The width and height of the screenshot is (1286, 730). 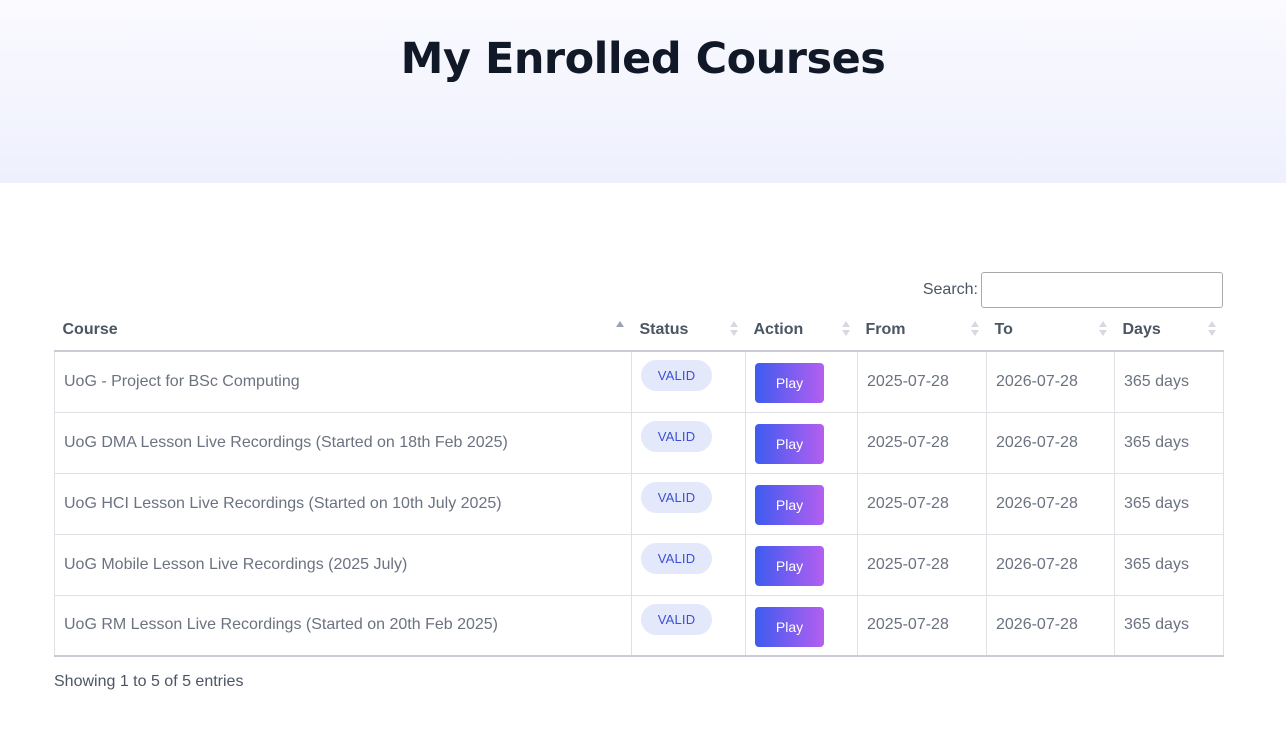 I want to click on search-label: Search:, so click(x=950, y=289).